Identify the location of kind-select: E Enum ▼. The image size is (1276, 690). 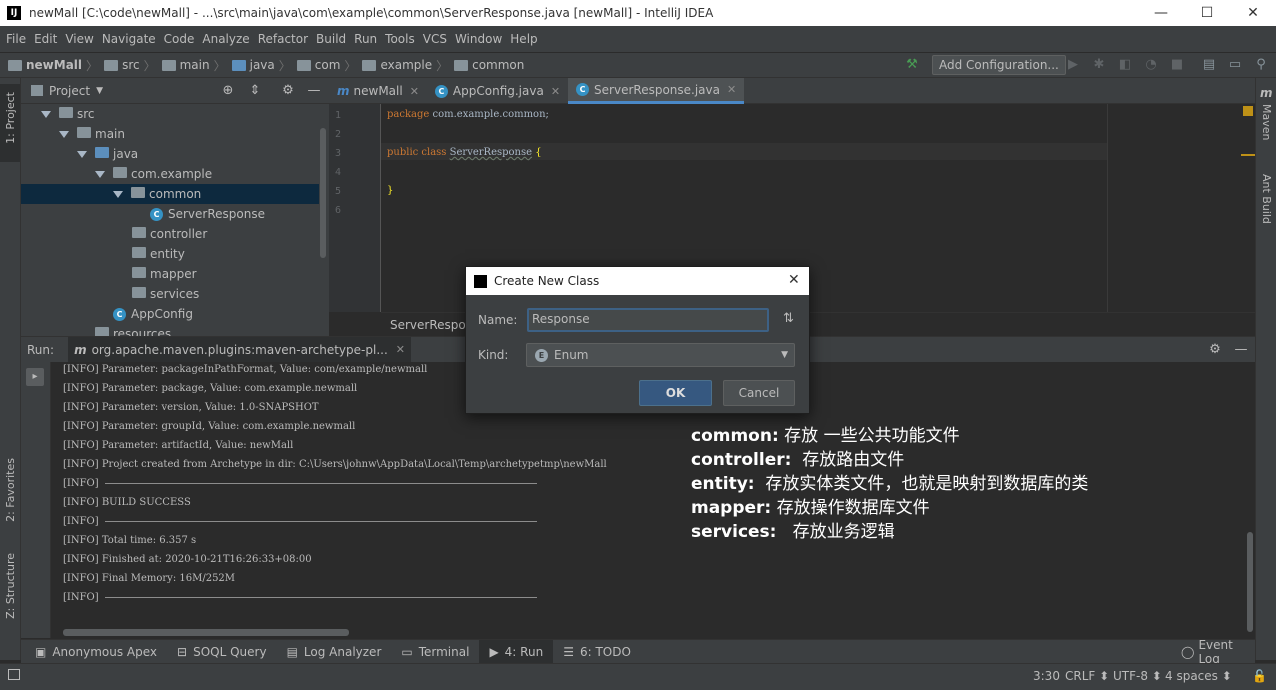
(660, 355).